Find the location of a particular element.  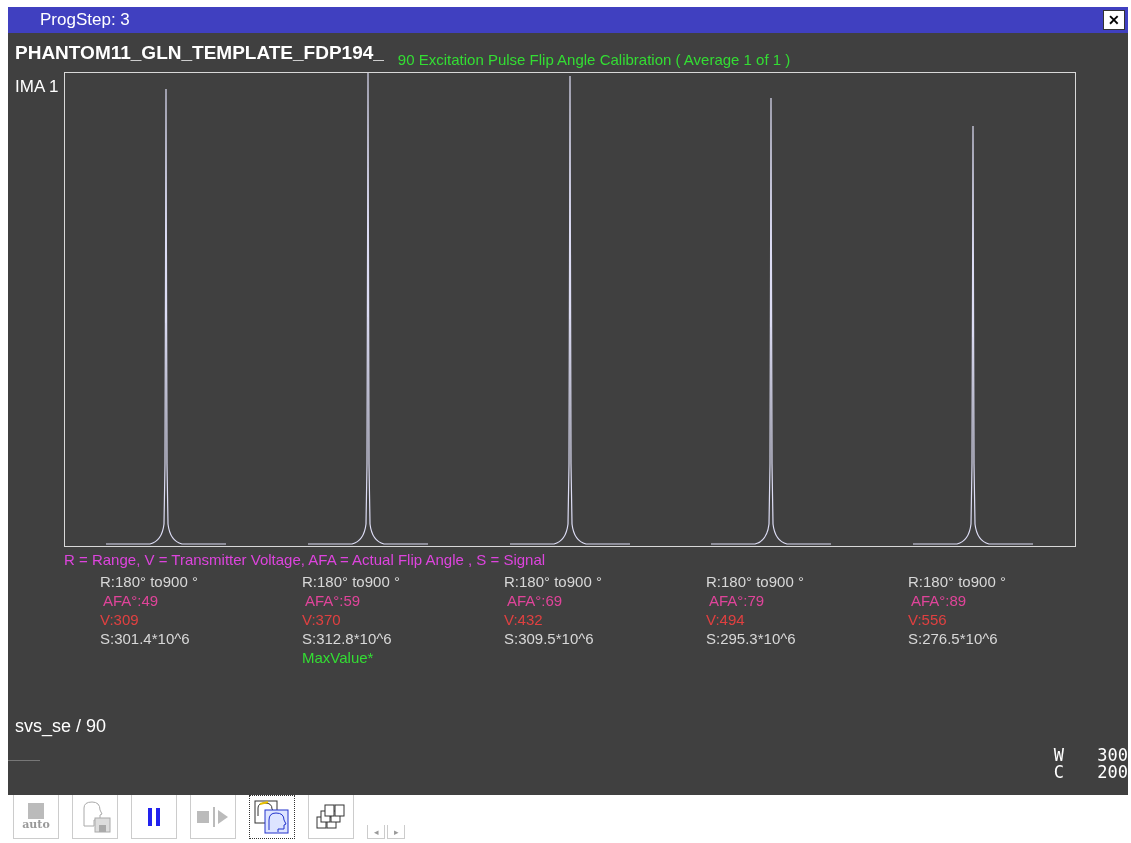

signal-text: S:301.4*10^6 is located at coordinates (145, 638).